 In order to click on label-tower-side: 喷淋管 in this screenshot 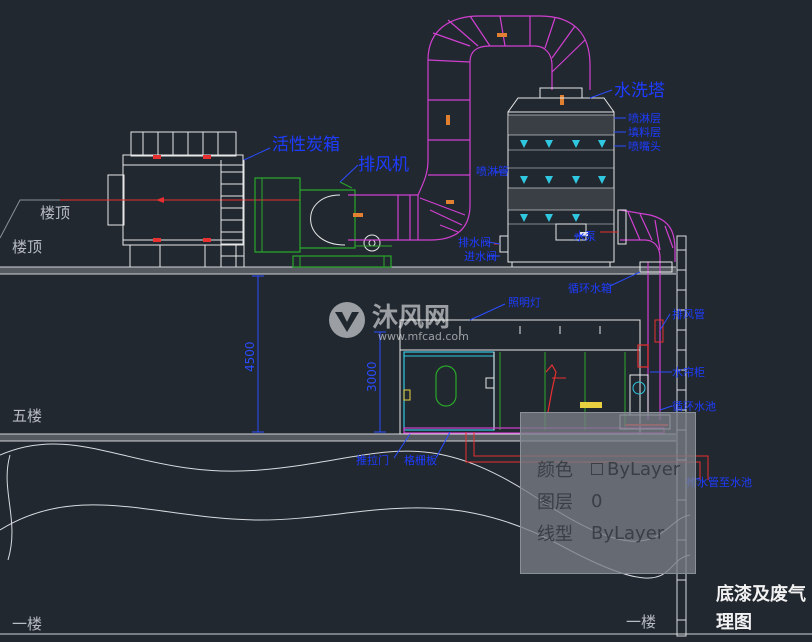, I will do `click(492, 171)`.